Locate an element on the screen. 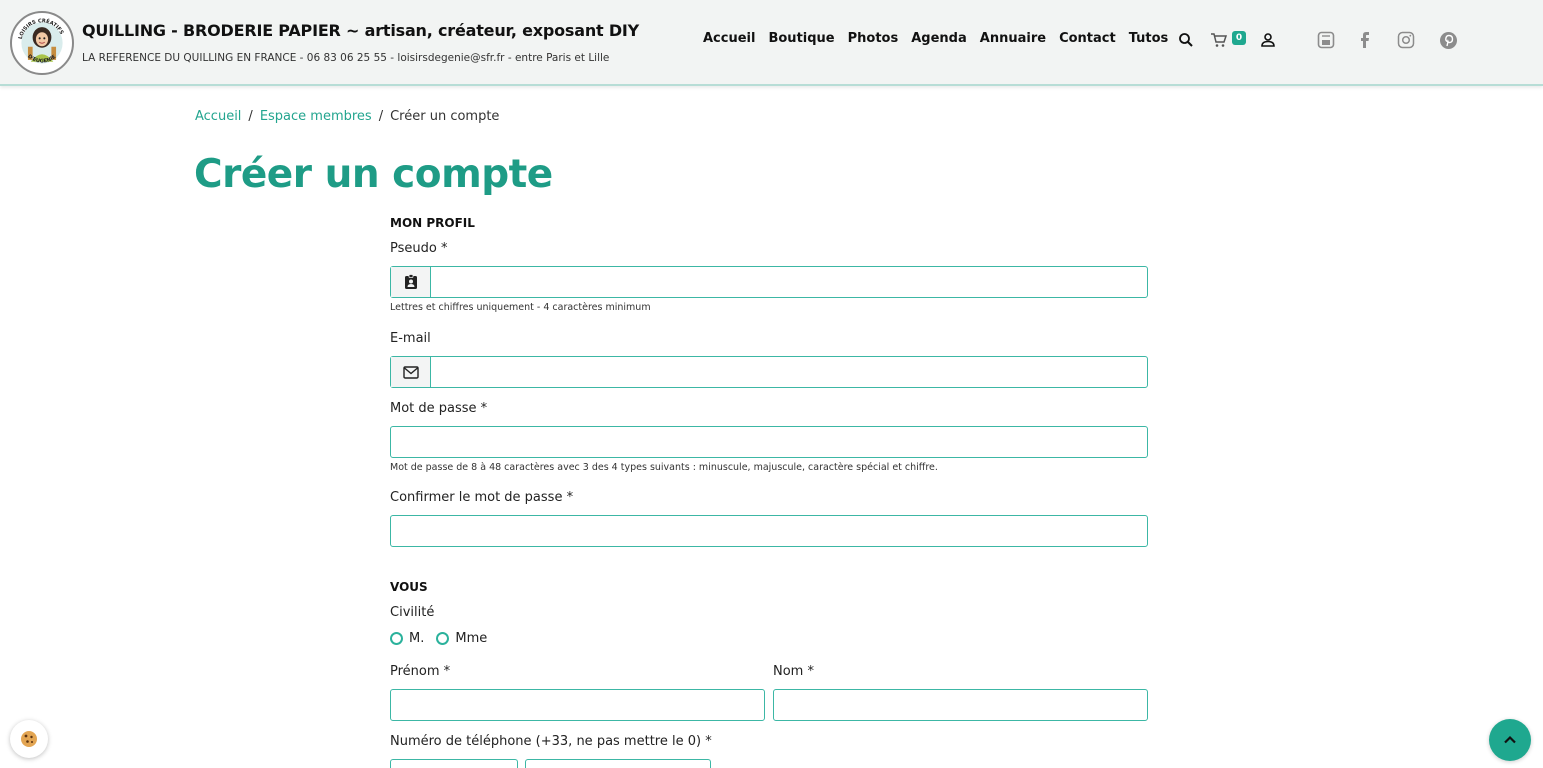 This screenshot has width=1543, height=768. cookie-settings-button is located at coordinates (29, 739).